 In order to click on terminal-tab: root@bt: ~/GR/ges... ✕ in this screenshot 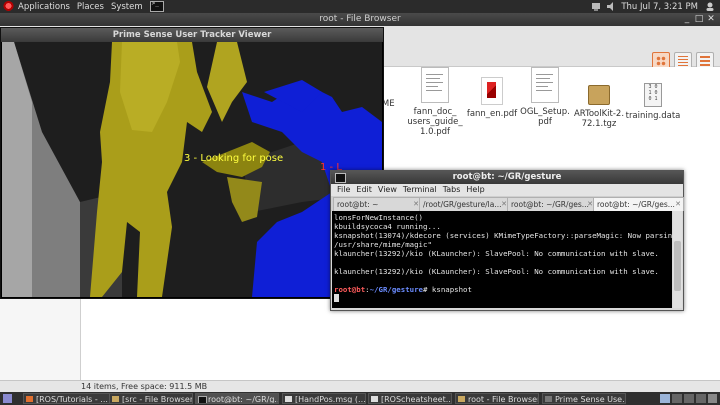, I will do `click(551, 204)`.